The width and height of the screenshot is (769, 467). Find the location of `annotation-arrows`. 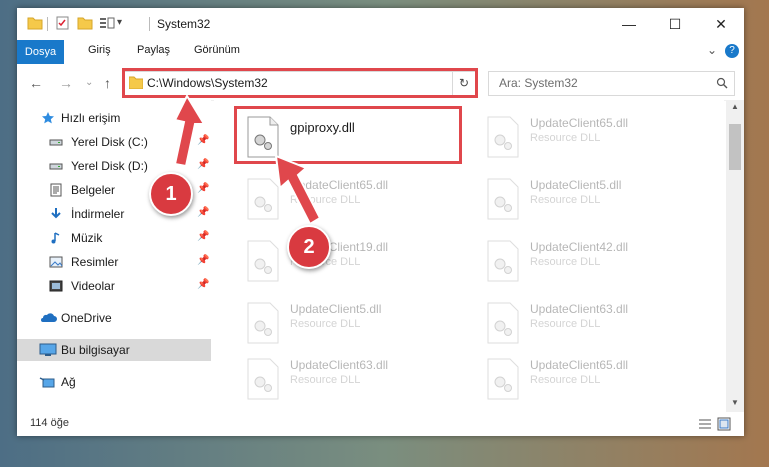

annotation-arrows is located at coordinates (247, 159).